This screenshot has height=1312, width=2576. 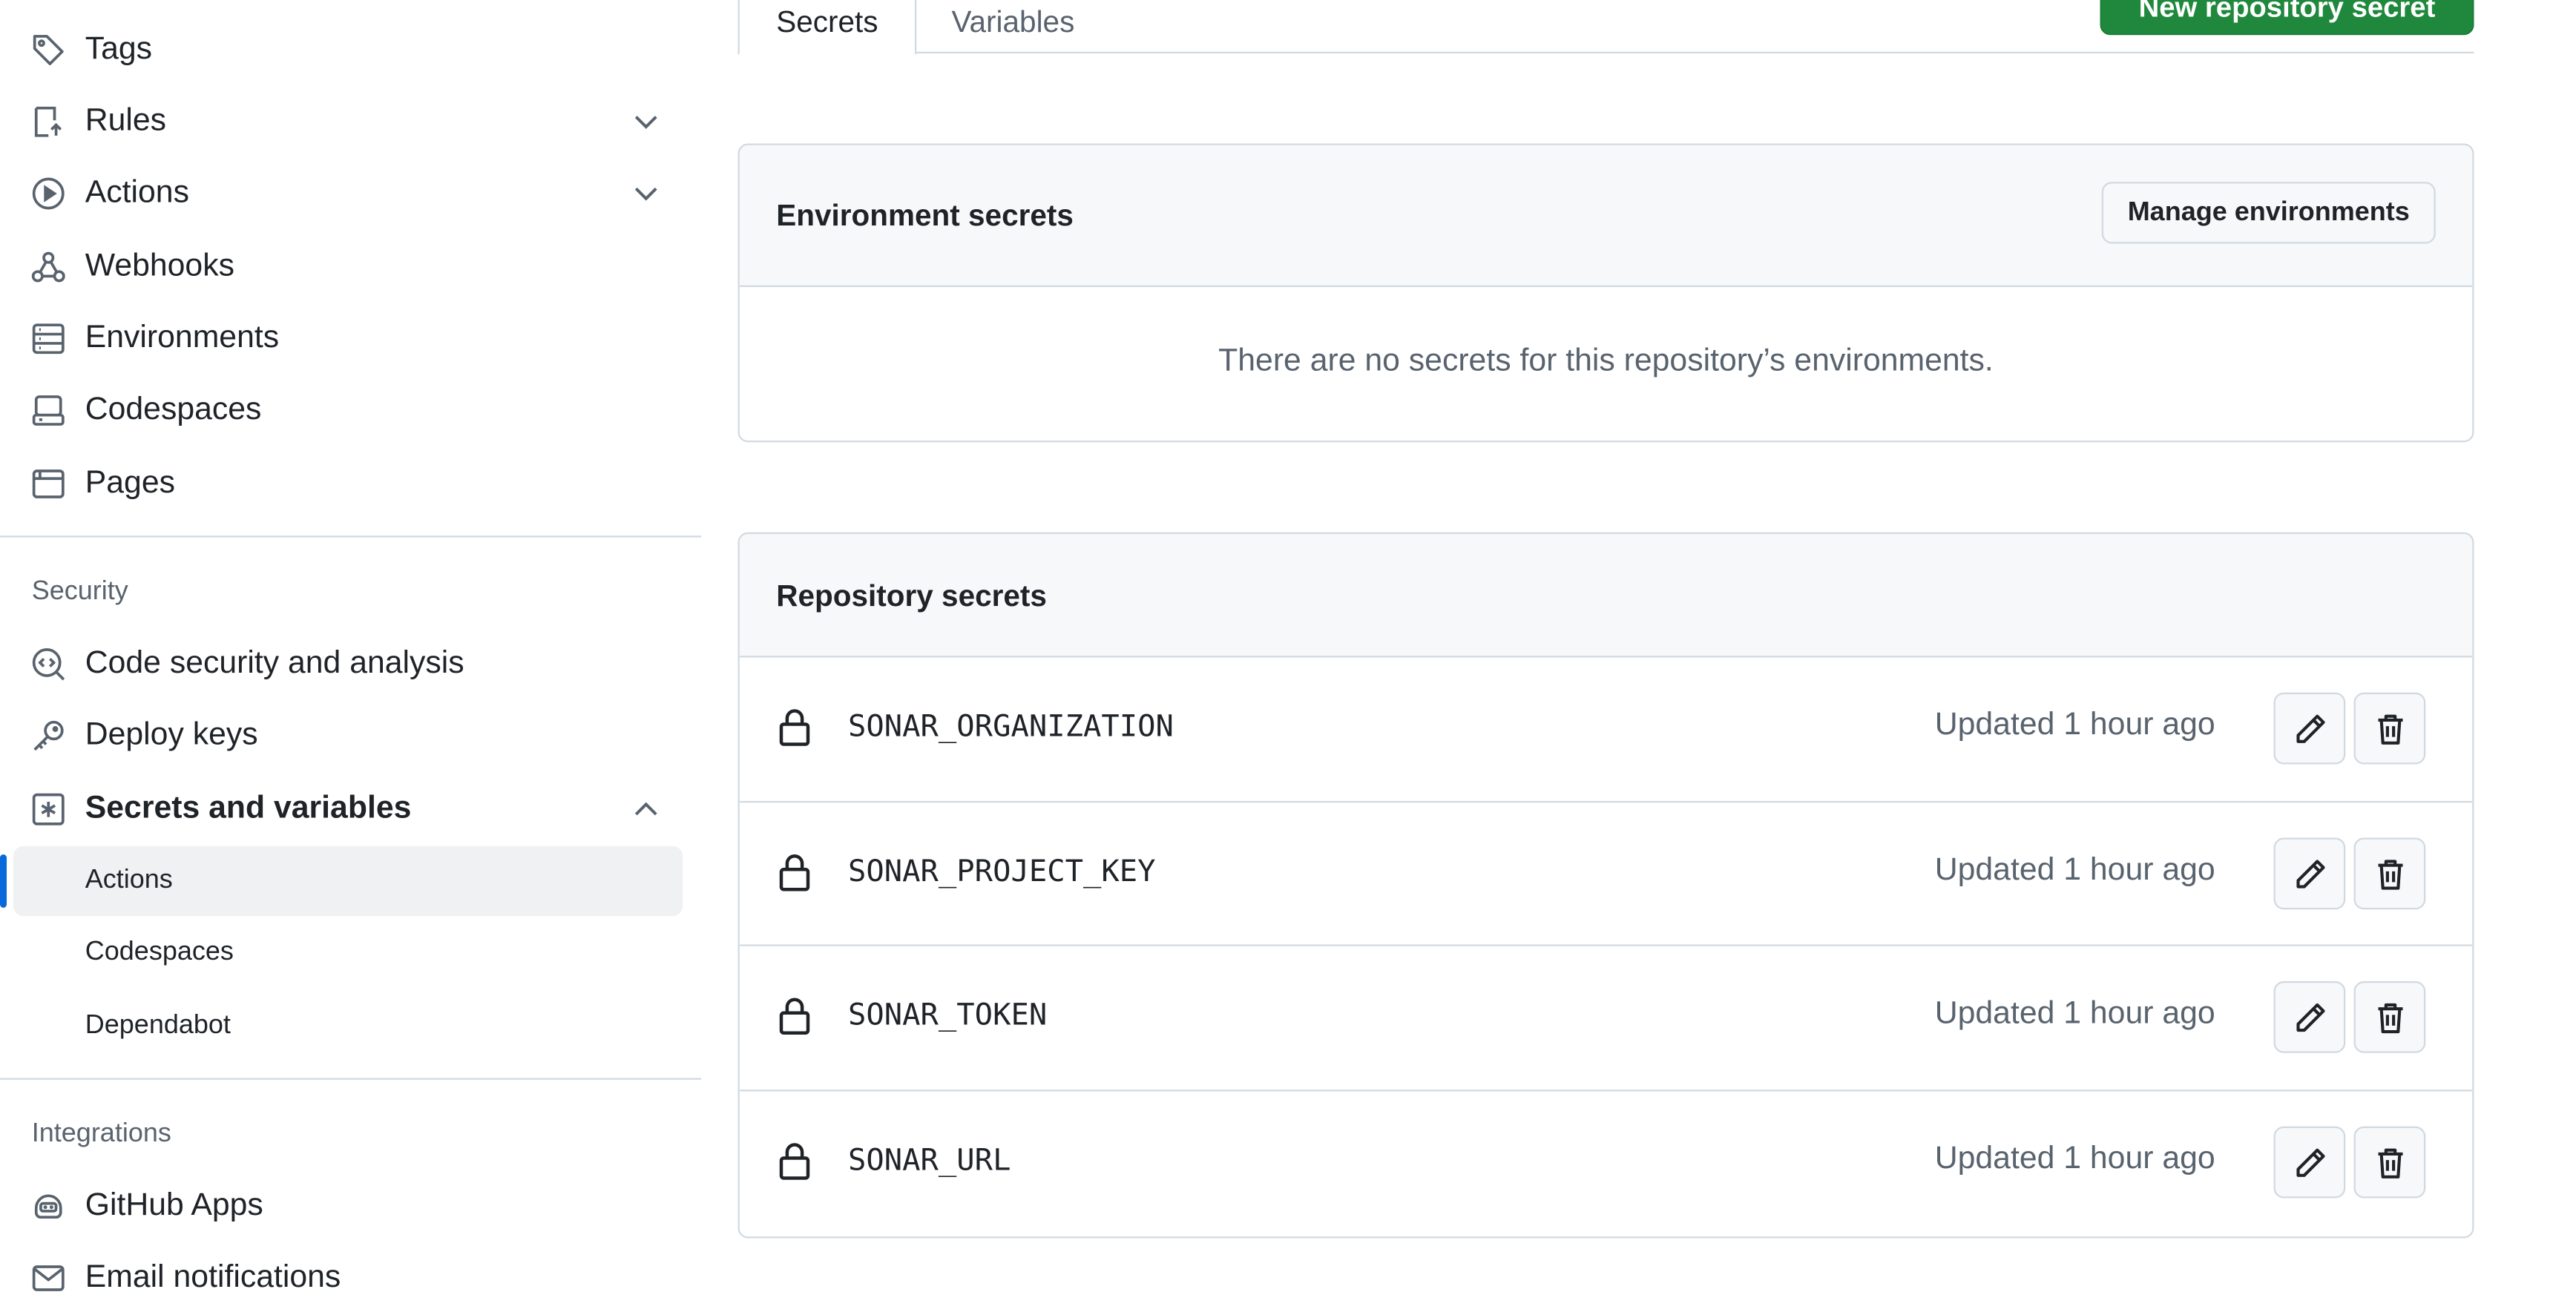 What do you see at coordinates (827, 28) in the screenshot?
I see `tab-secrets: Secrets` at bounding box center [827, 28].